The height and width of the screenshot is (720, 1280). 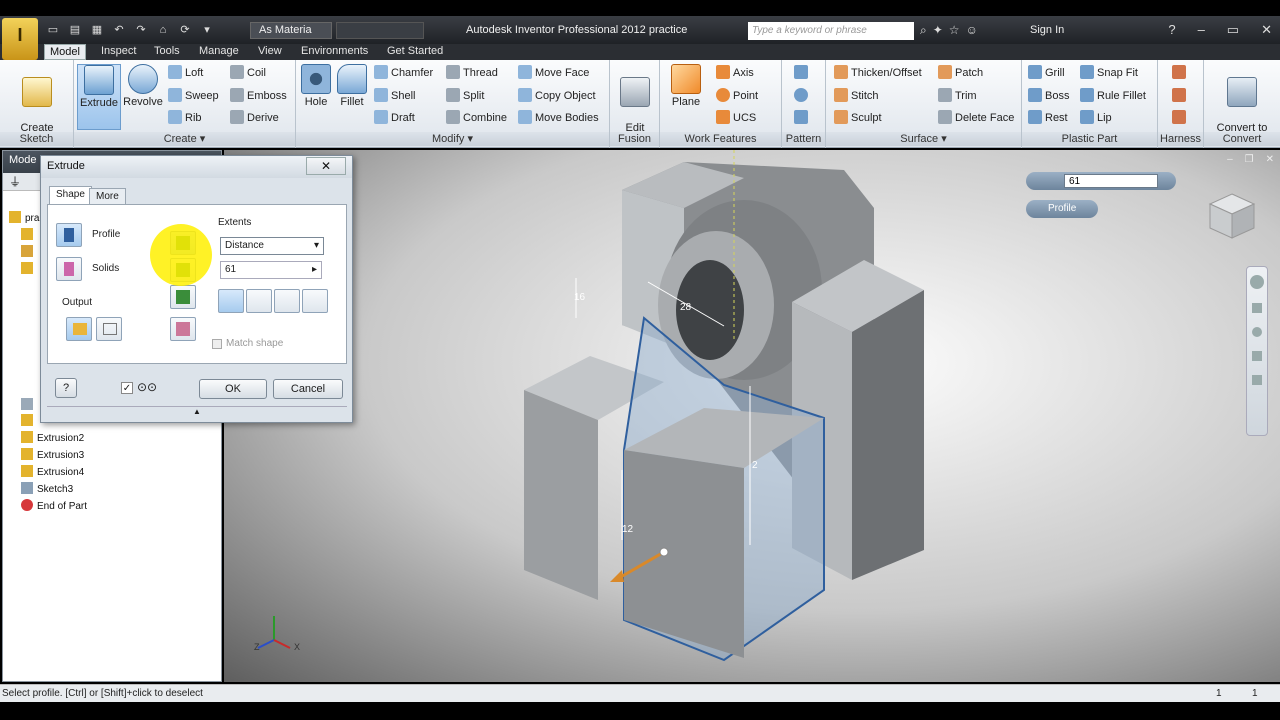 What do you see at coordinates (75, 30) in the screenshot?
I see `open-icon: ▤` at bounding box center [75, 30].